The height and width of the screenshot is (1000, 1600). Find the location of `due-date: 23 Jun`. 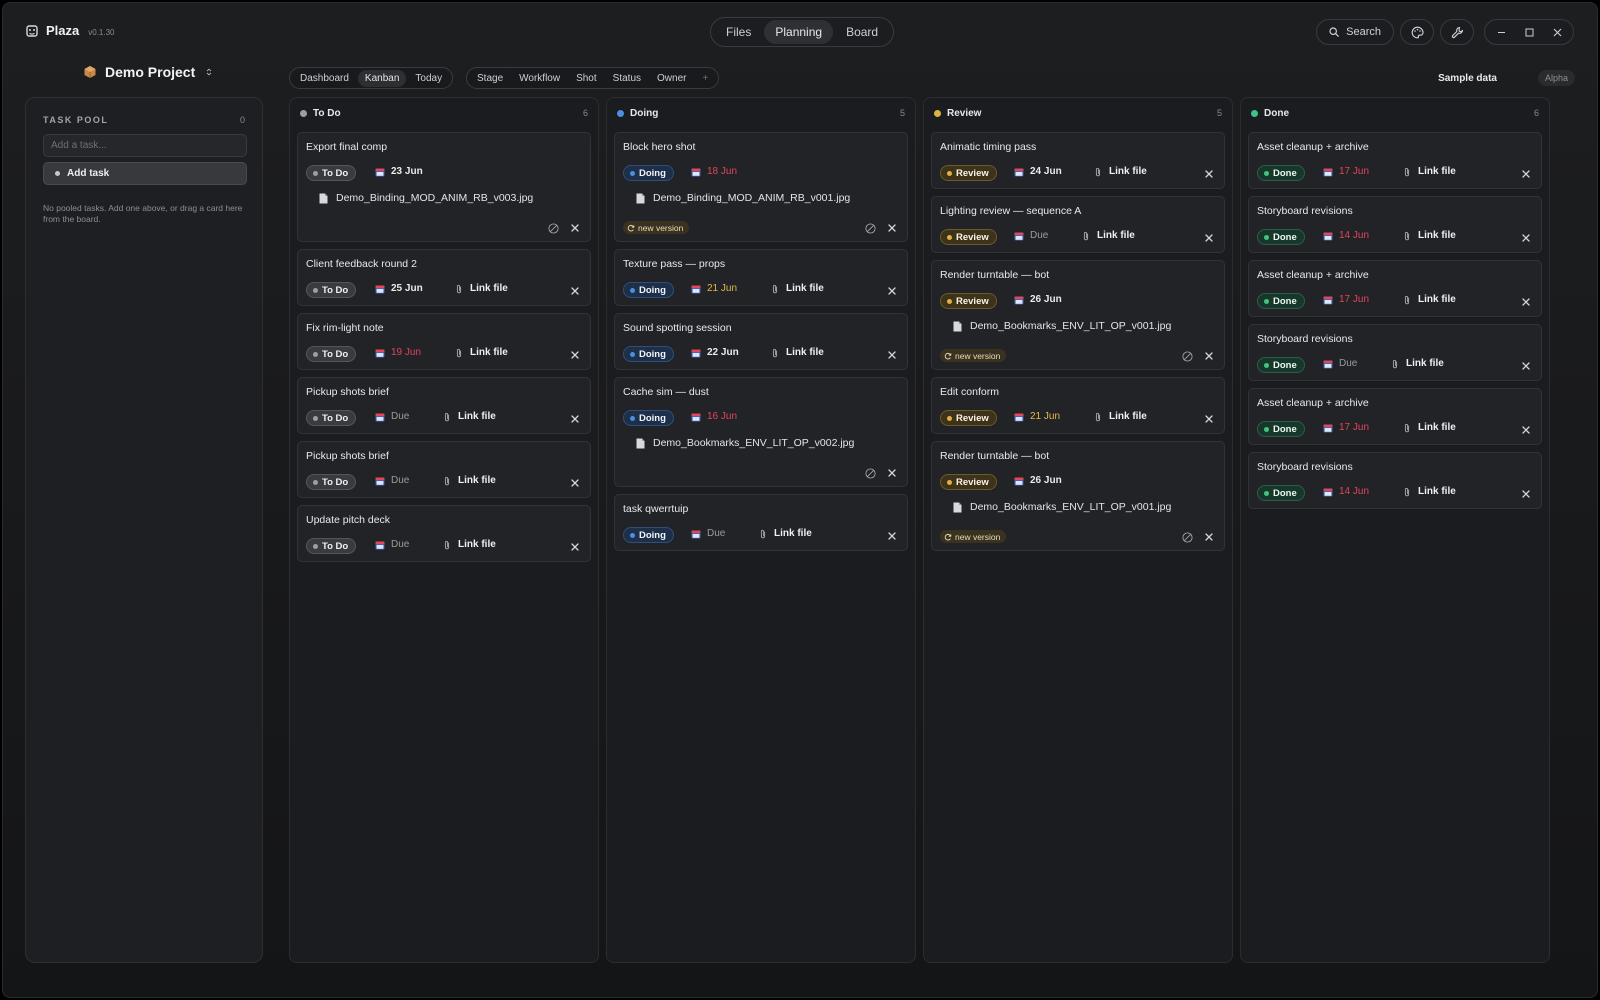

due-date: 23 Jun is located at coordinates (399, 171).